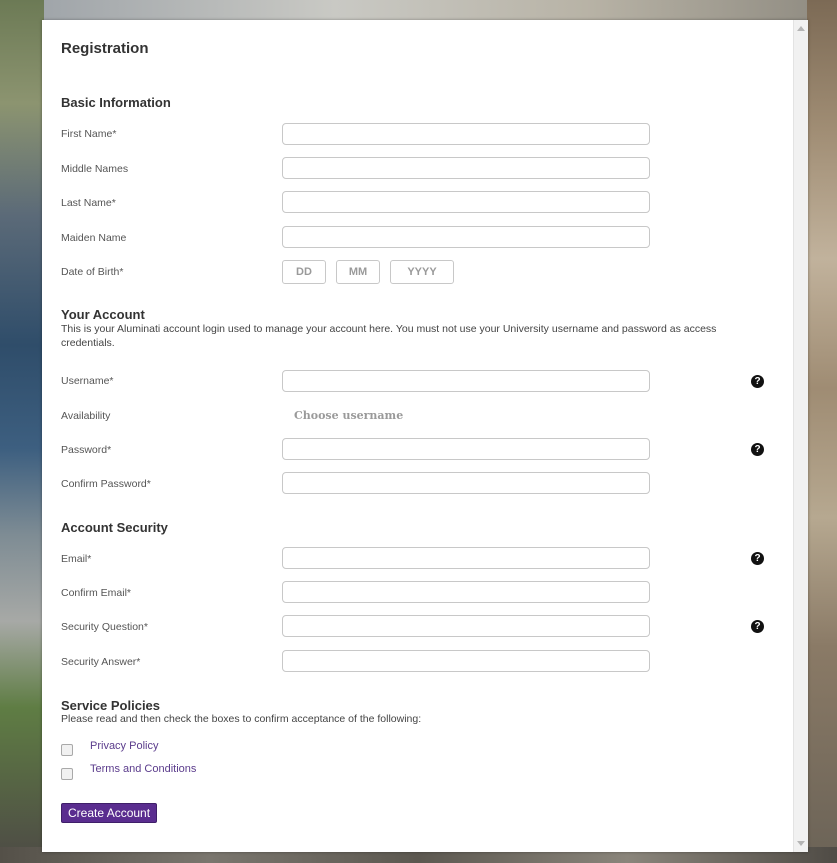 The image size is (837, 863). What do you see at coordinates (96, 593) in the screenshot?
I see `confirm-email-label: Confirm Email*` at bounding box center [96, 593].